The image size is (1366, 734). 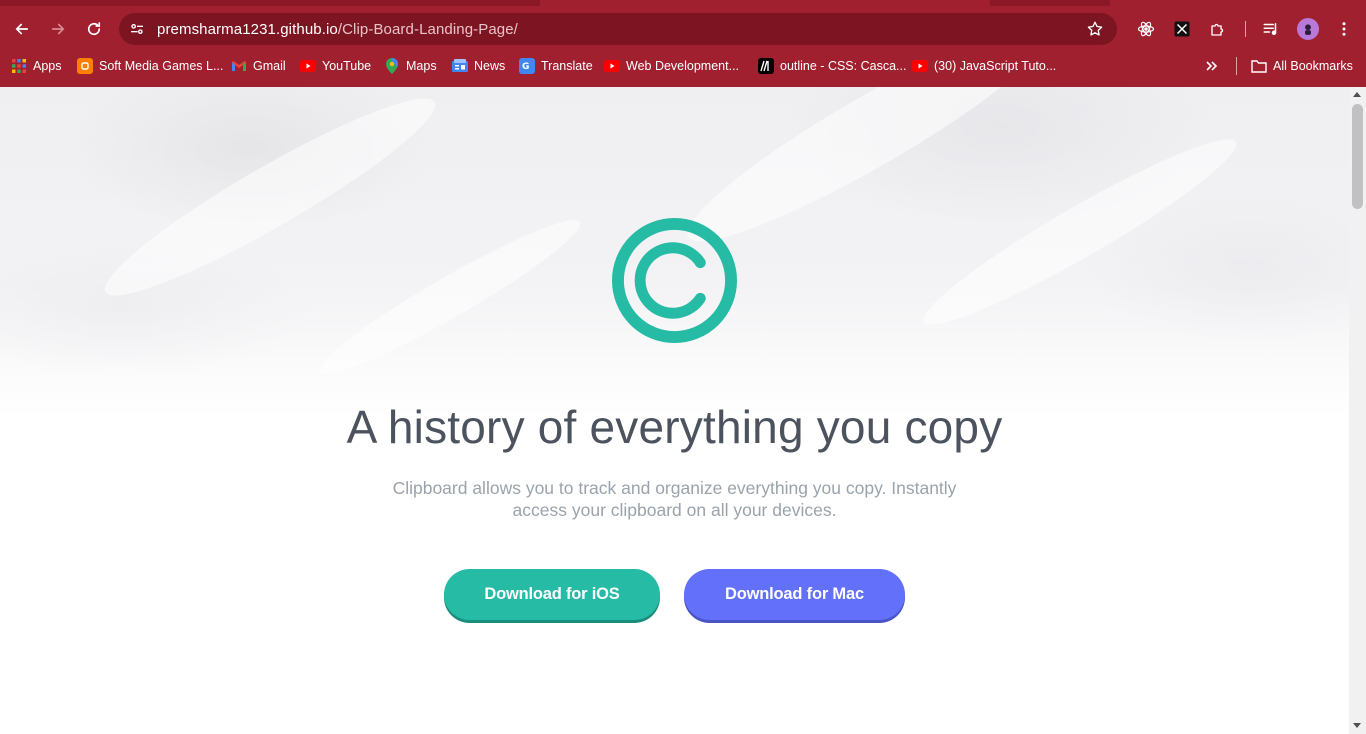 What do you see at coordinates (392, 66) in the screenshot?
I see `maps-icon` at bounding box center [392, 66].